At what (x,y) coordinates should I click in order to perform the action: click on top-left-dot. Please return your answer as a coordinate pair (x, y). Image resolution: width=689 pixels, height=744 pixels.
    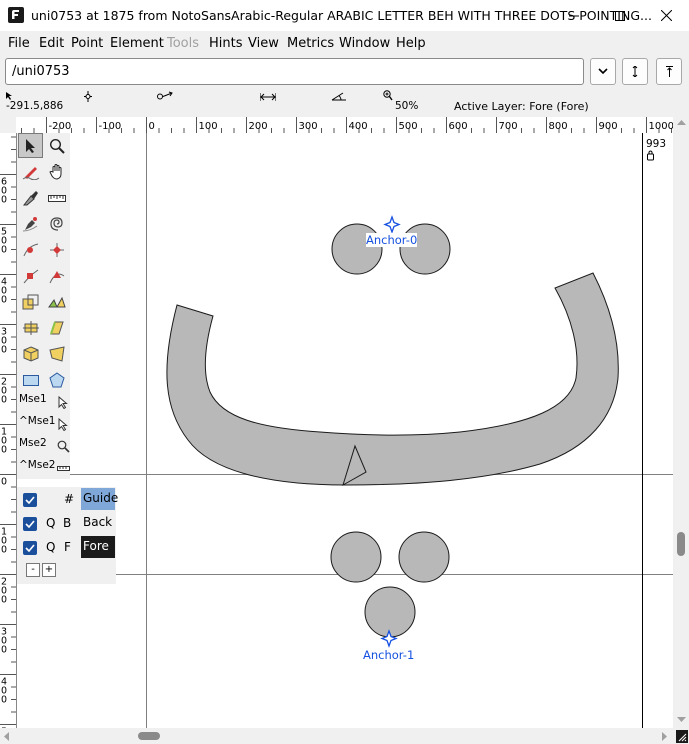
    Looking at the image, I should click on (357, 249).